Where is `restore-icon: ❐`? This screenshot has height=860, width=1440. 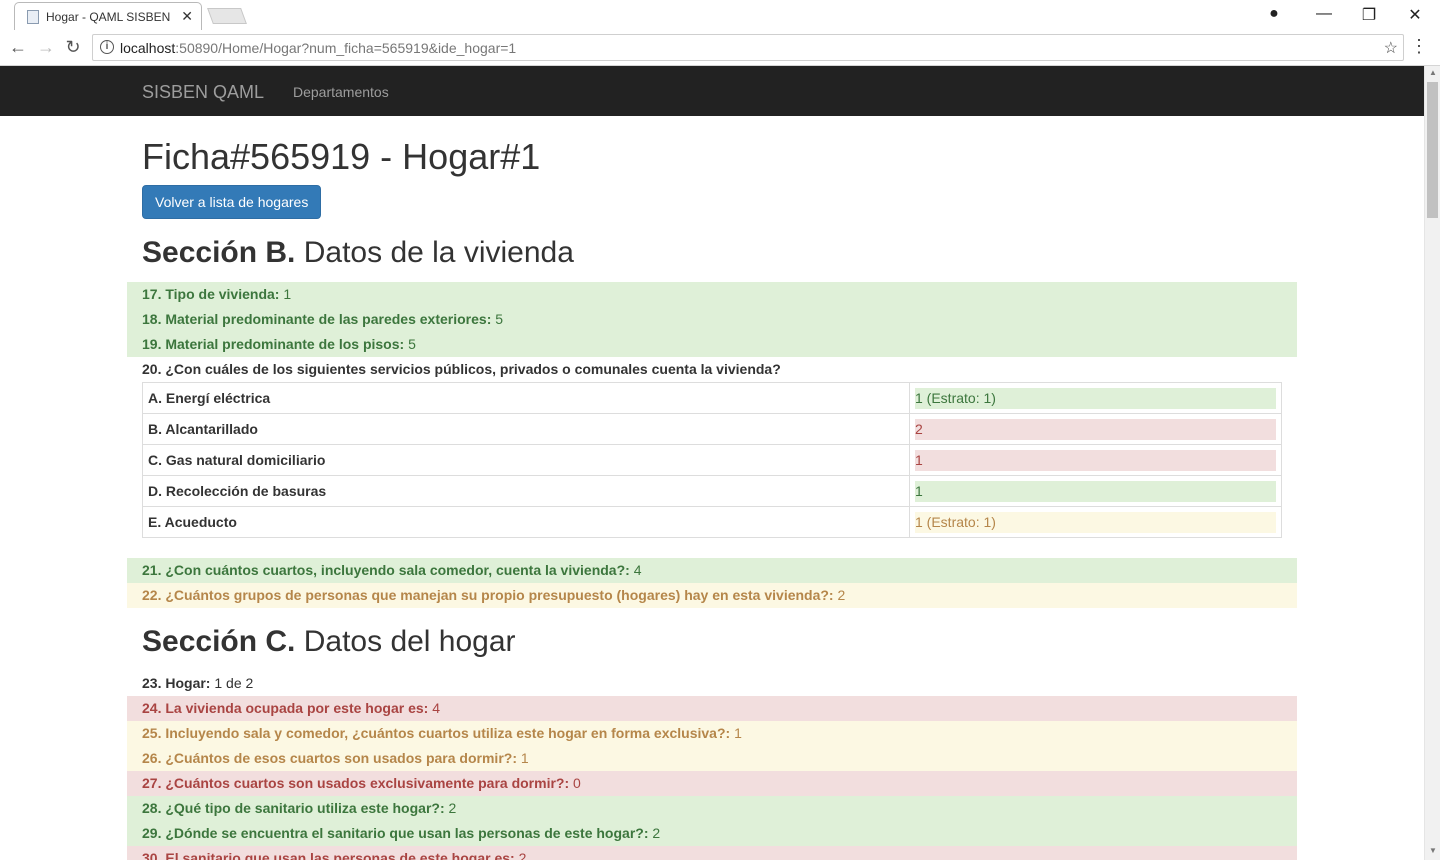 restore-icon: ❐ is located at coordinates (1369, 15).